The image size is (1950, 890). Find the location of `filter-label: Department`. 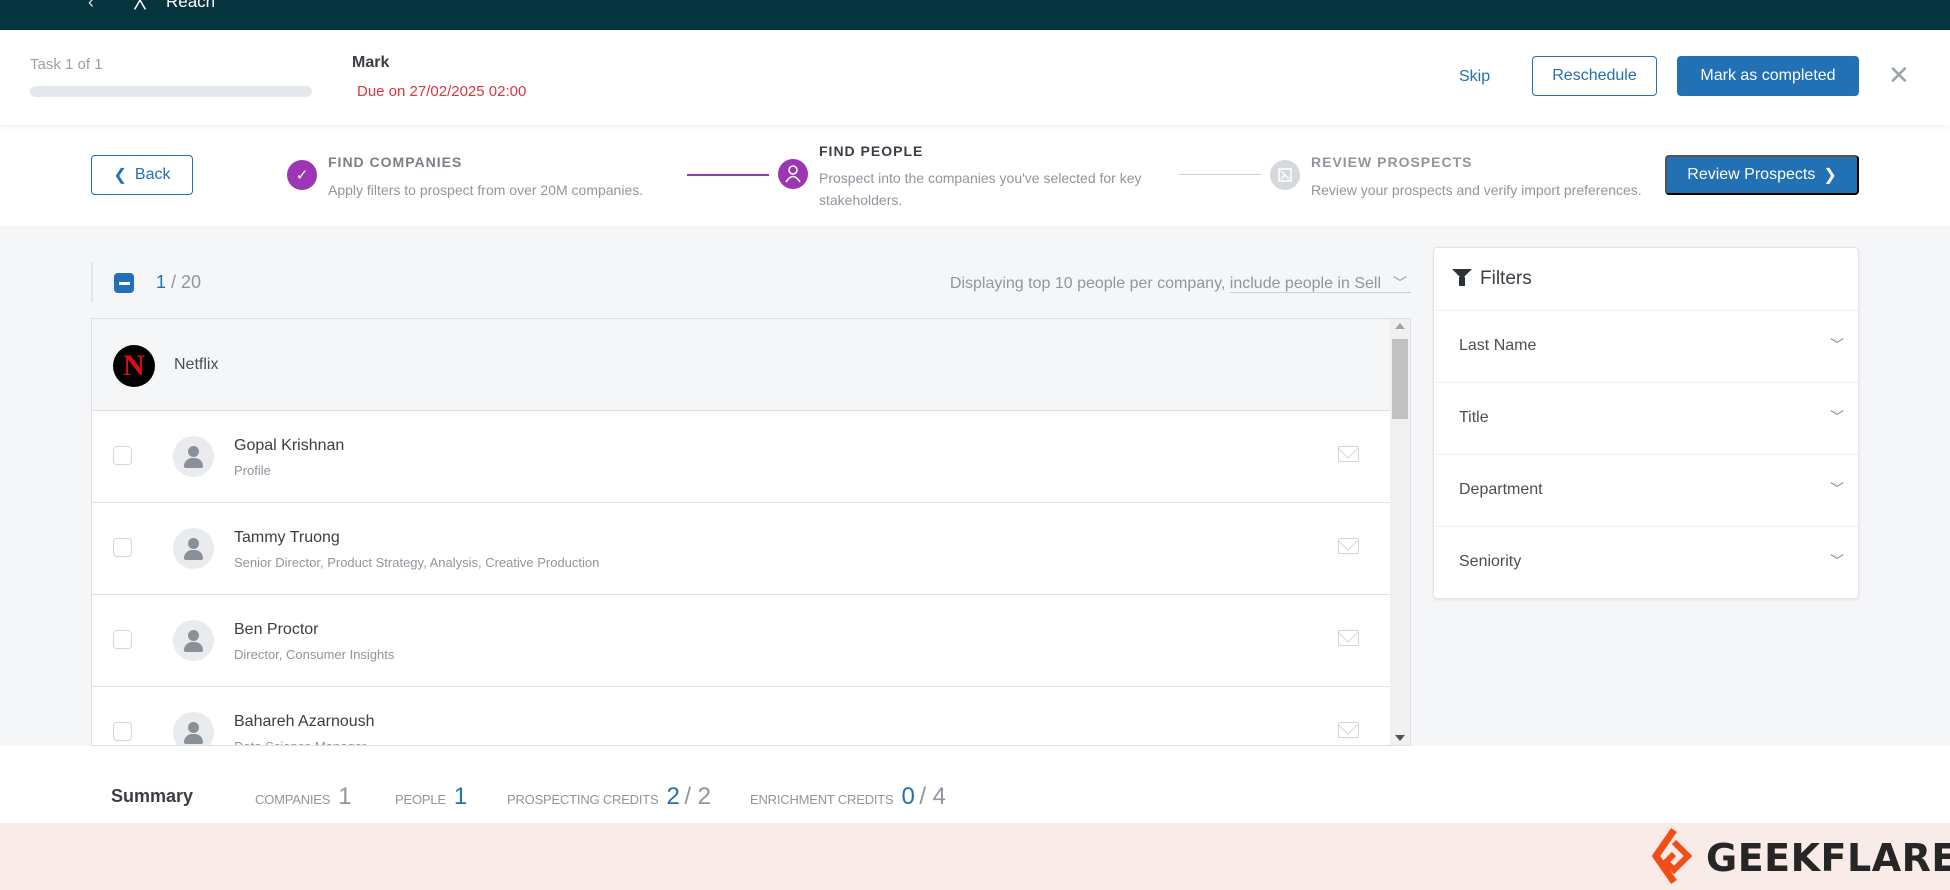

filter-label: Department is located at coordinates (1501, 489).